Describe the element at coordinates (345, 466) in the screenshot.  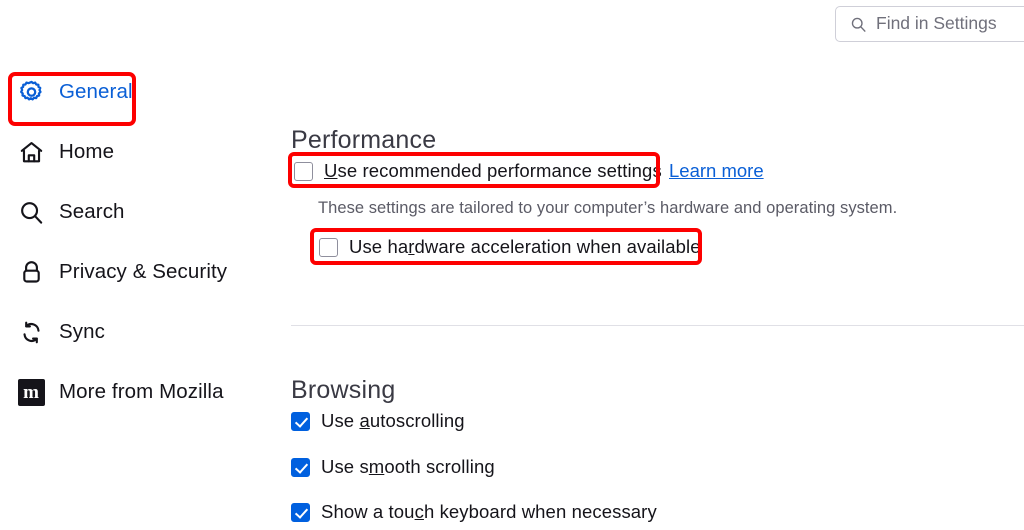
I see `label-part-before: Use s` at that location.